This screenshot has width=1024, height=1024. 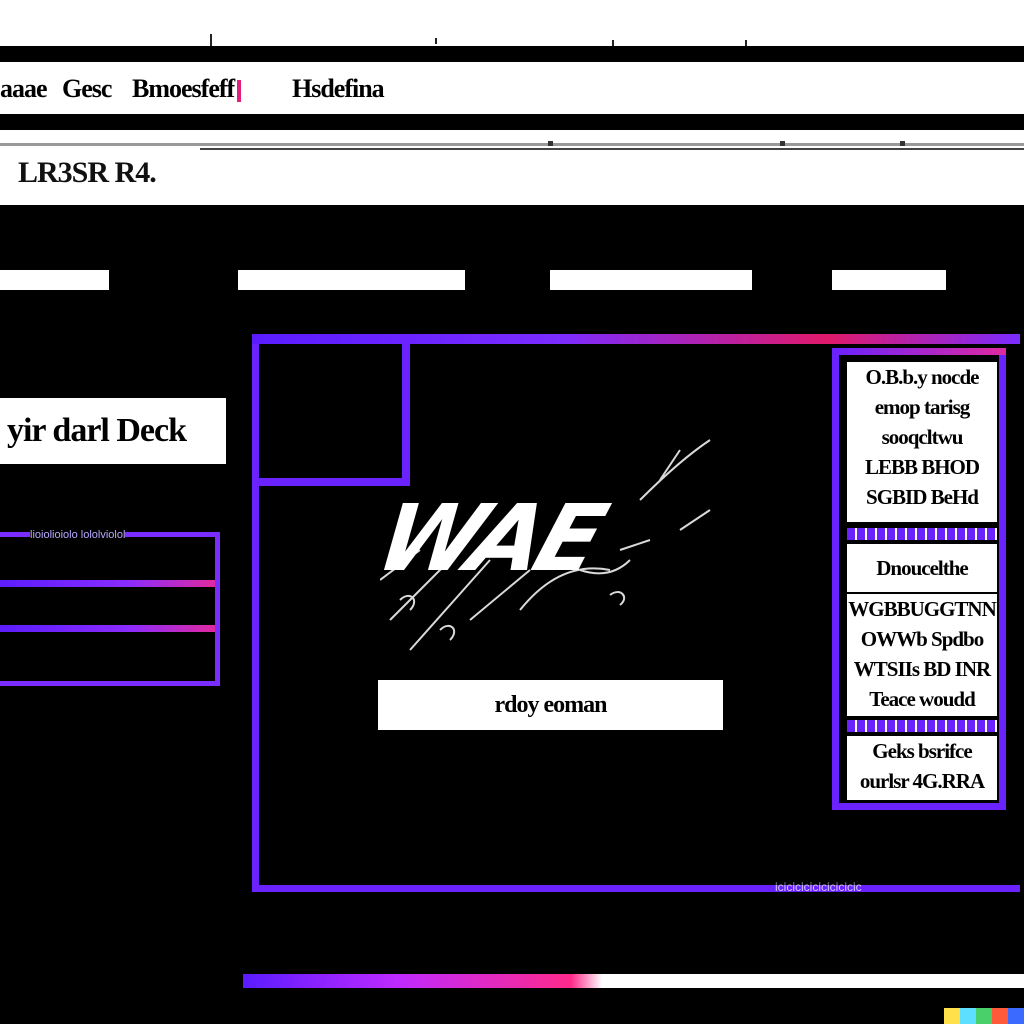 I want to click on info-card-4-line: ourlsr 4G.RRA, so click(x=922, y=781).